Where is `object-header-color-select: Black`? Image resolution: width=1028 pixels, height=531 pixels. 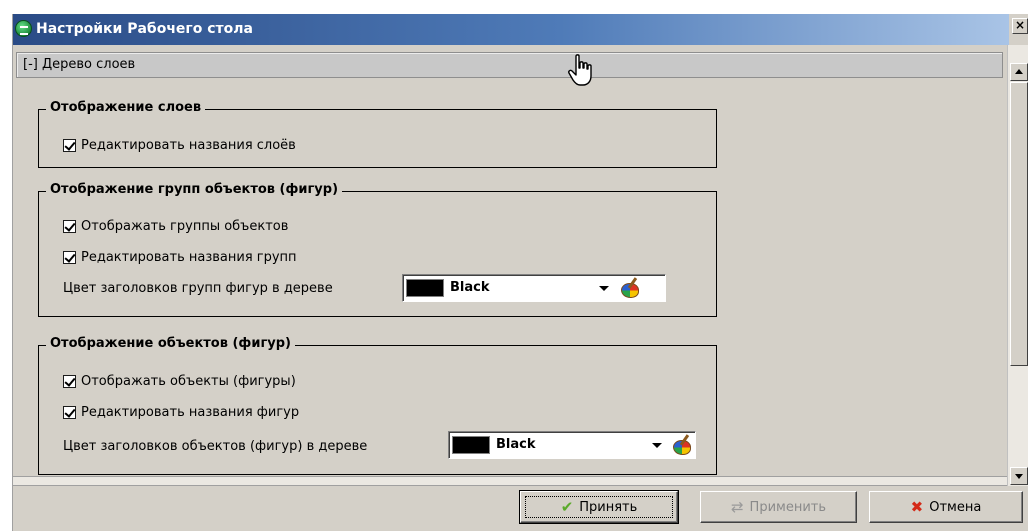 object-header-color-select: Black is located at coordinates (572, 445).